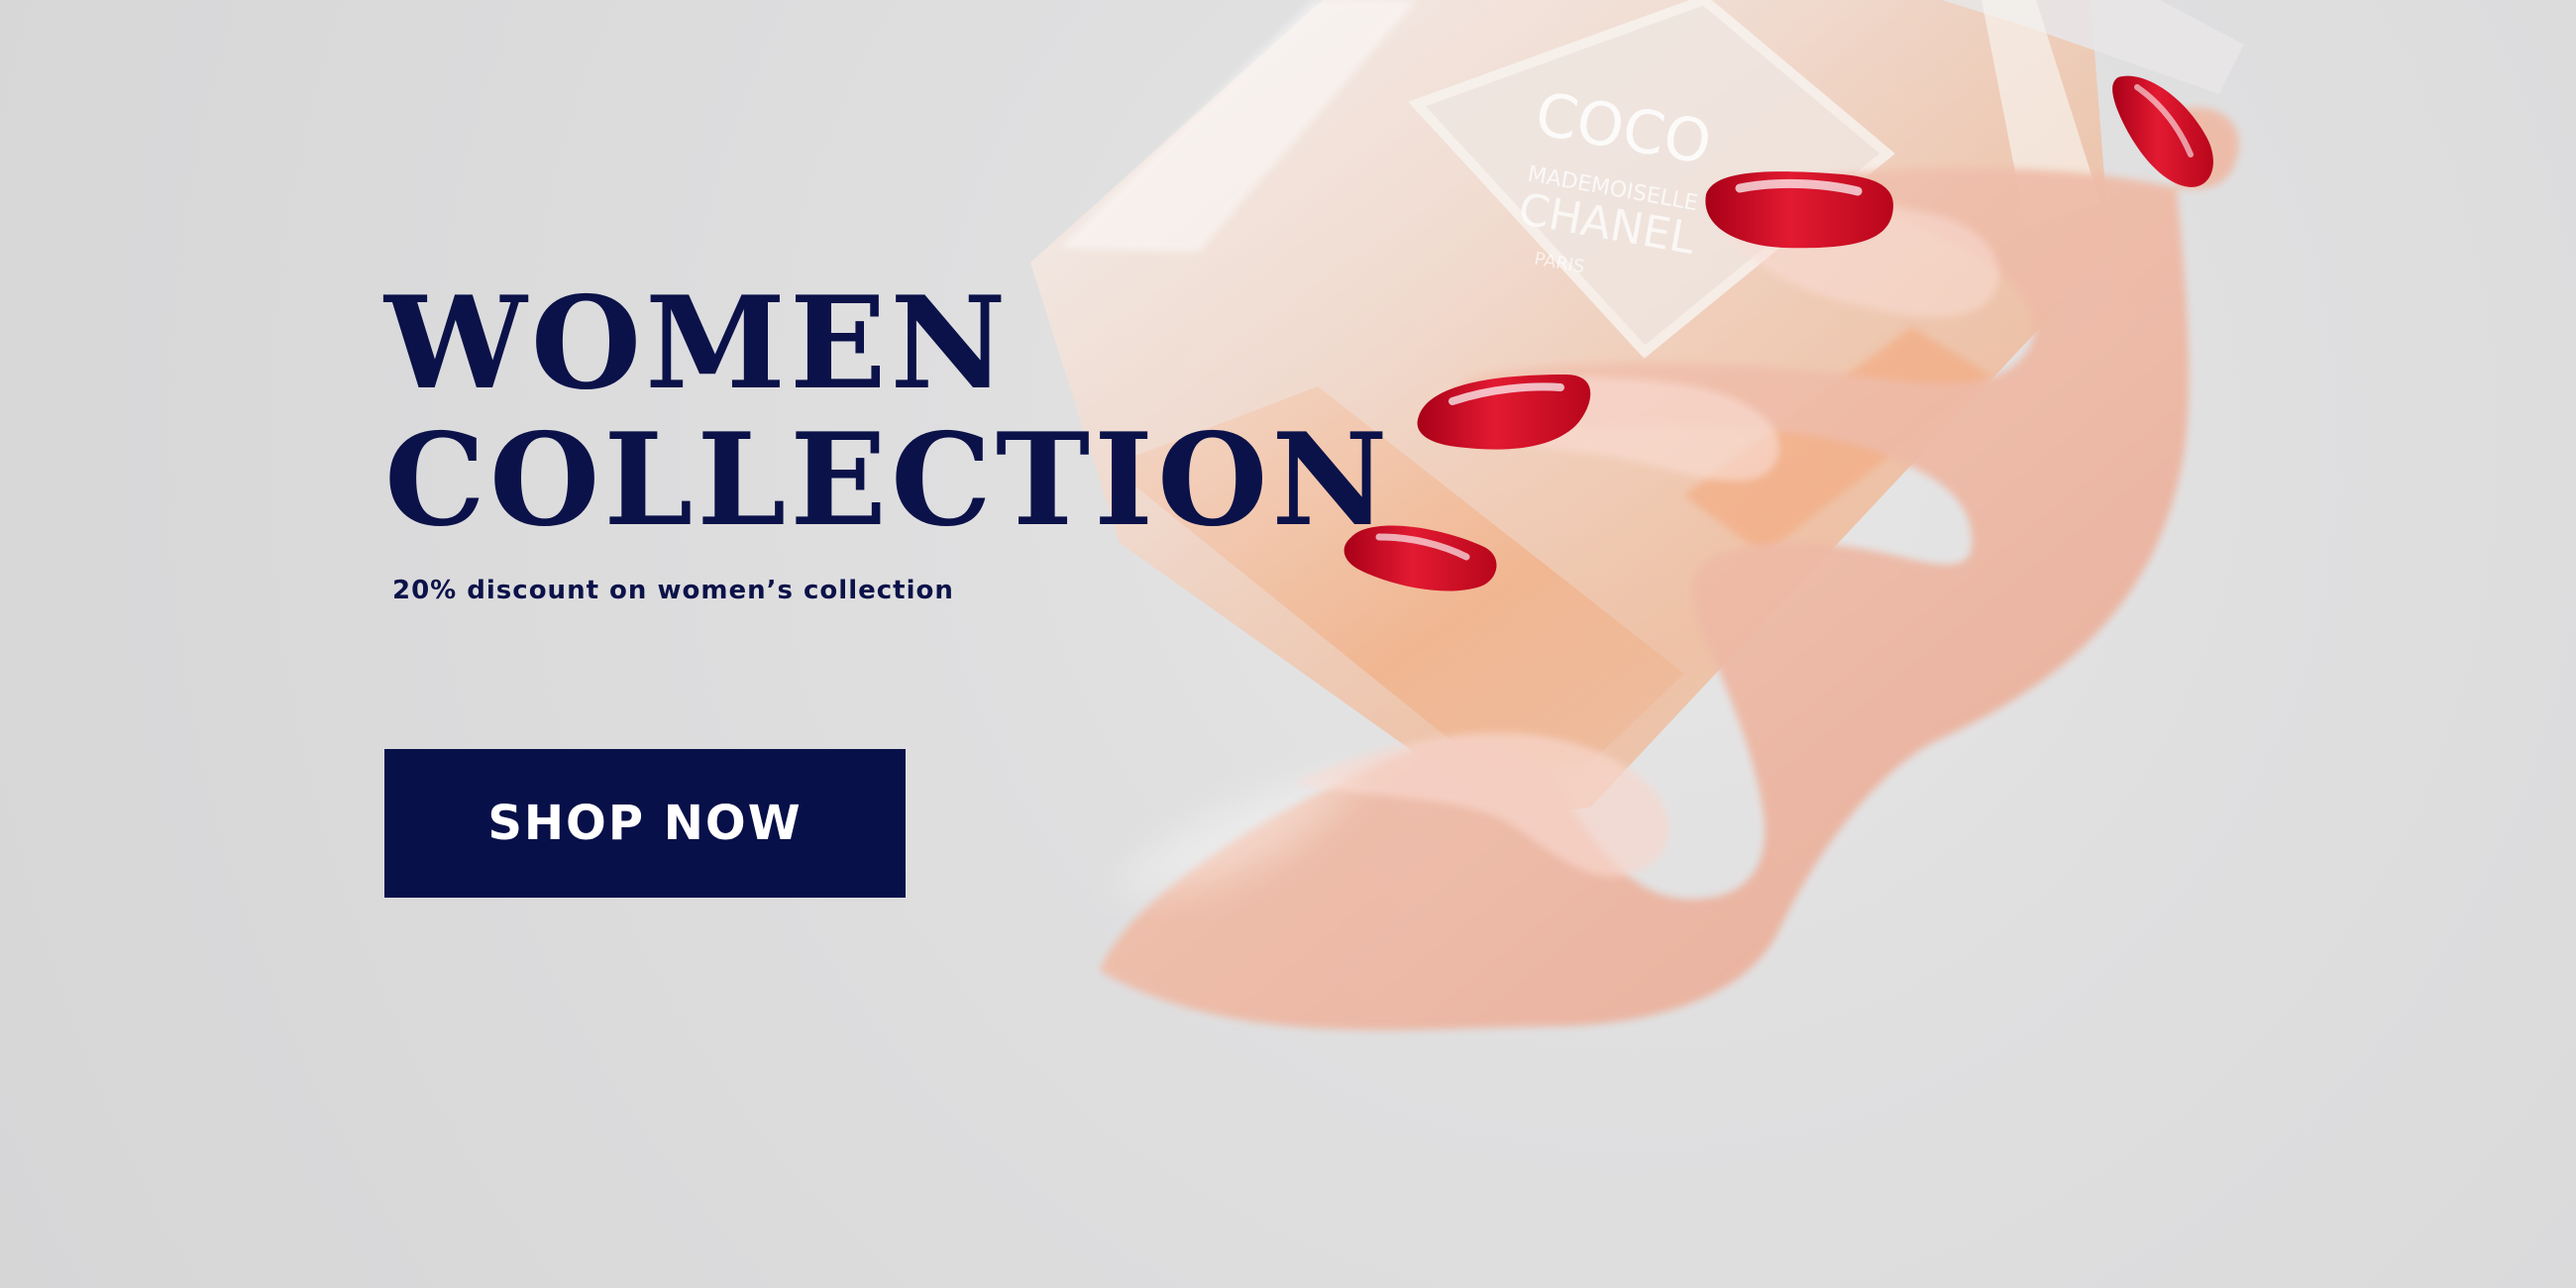  I want to click on discount-subtitle: 20% discount on women’s collection, so click(673, 590).